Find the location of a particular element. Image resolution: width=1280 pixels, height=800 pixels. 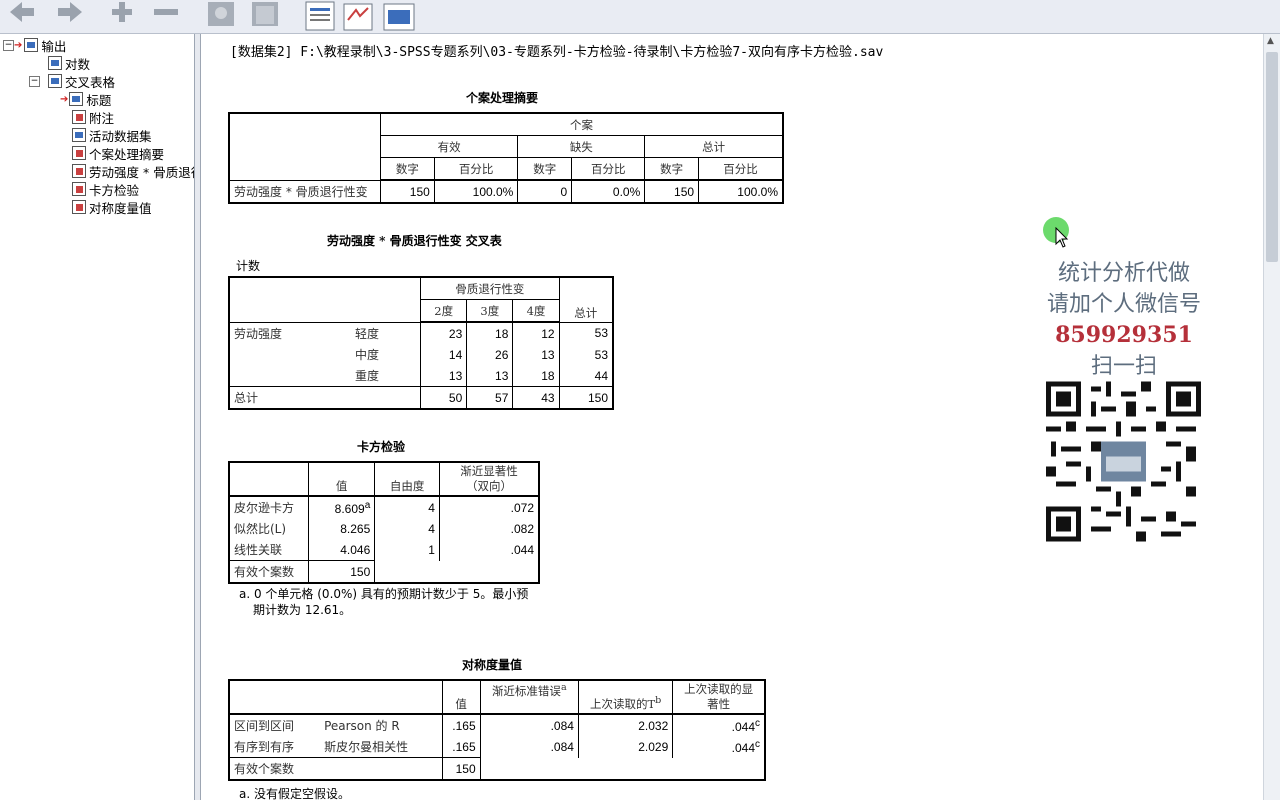

row-label: 劳动强度 * 骨质退行性变 is located at coordinates (304, 191).